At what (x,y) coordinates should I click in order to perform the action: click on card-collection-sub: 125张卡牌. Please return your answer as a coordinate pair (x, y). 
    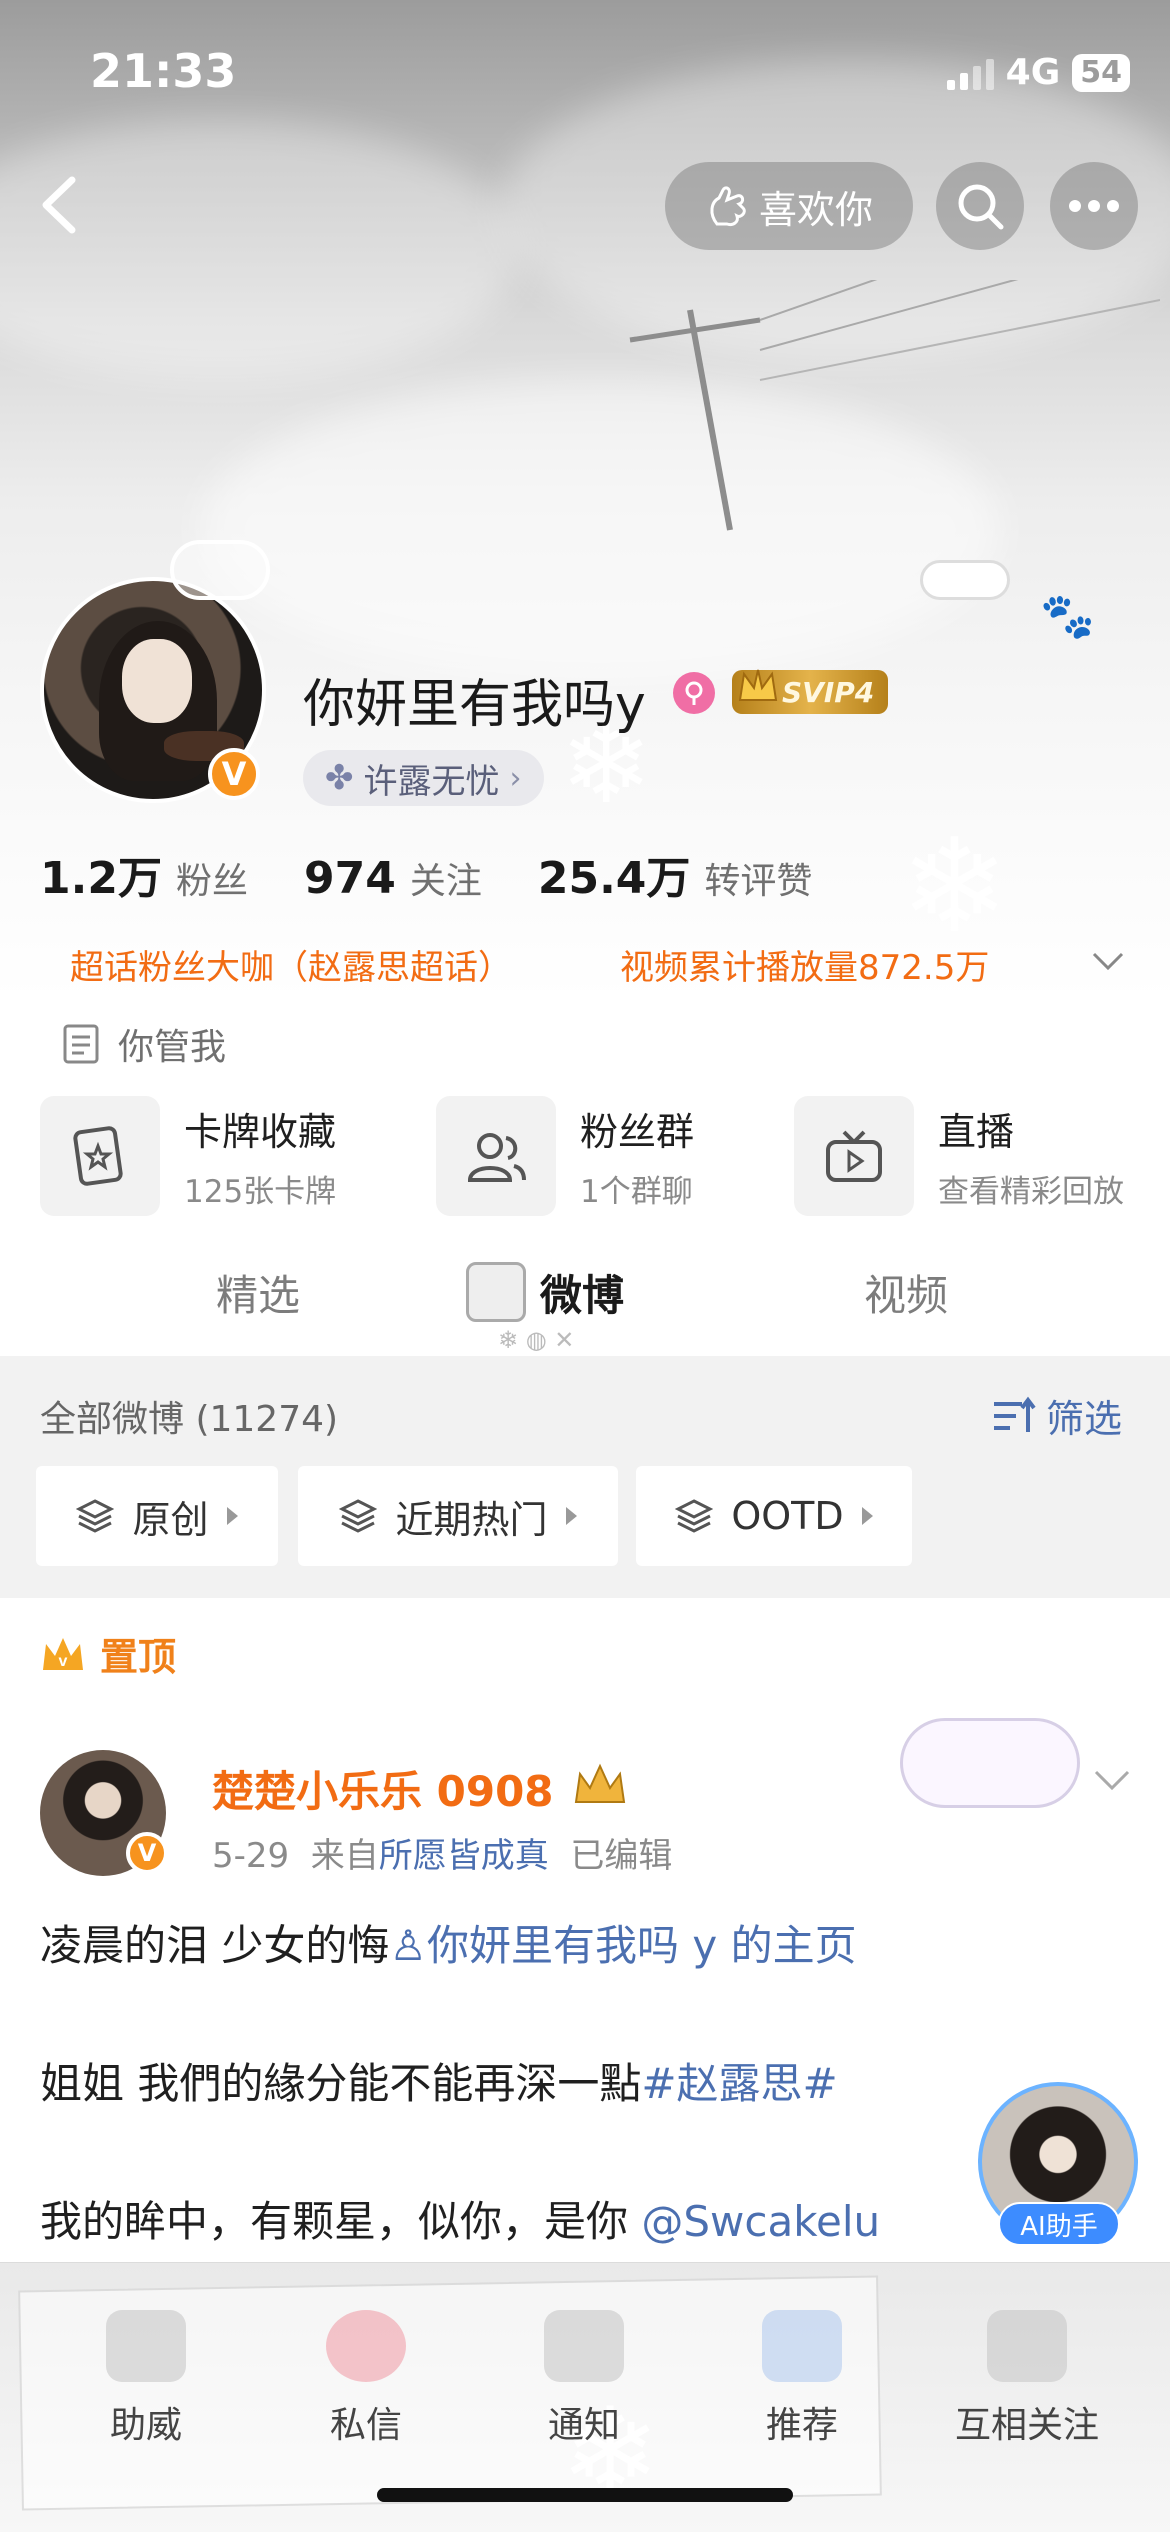
    Looking at the image, I should click on (260, 1192).